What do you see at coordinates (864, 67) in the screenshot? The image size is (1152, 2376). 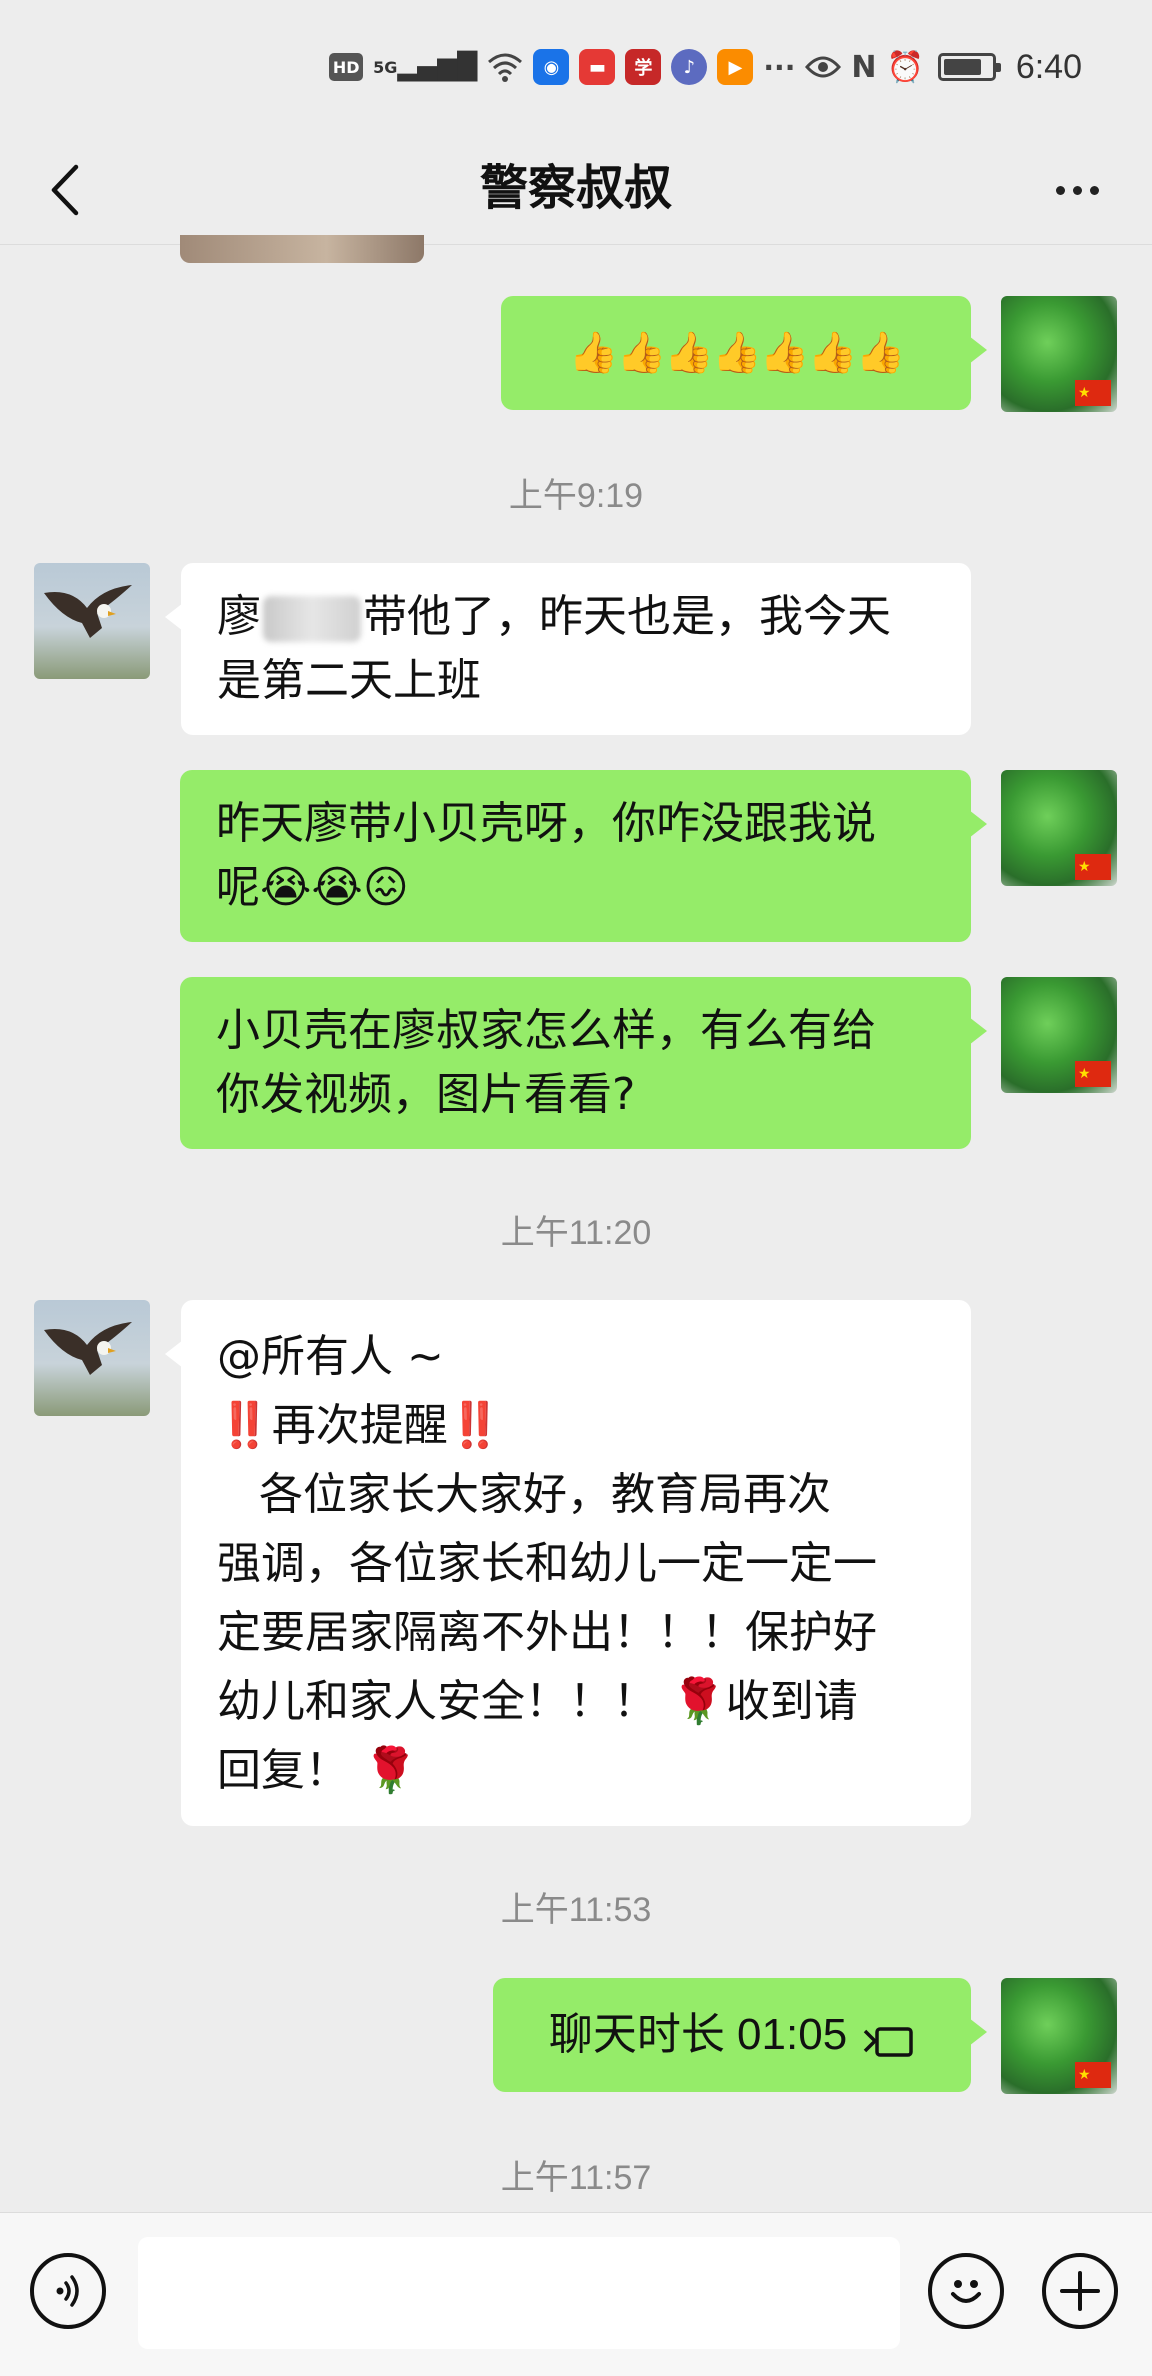 I see `nfc-icon: N` at bounding box center [864, 67].